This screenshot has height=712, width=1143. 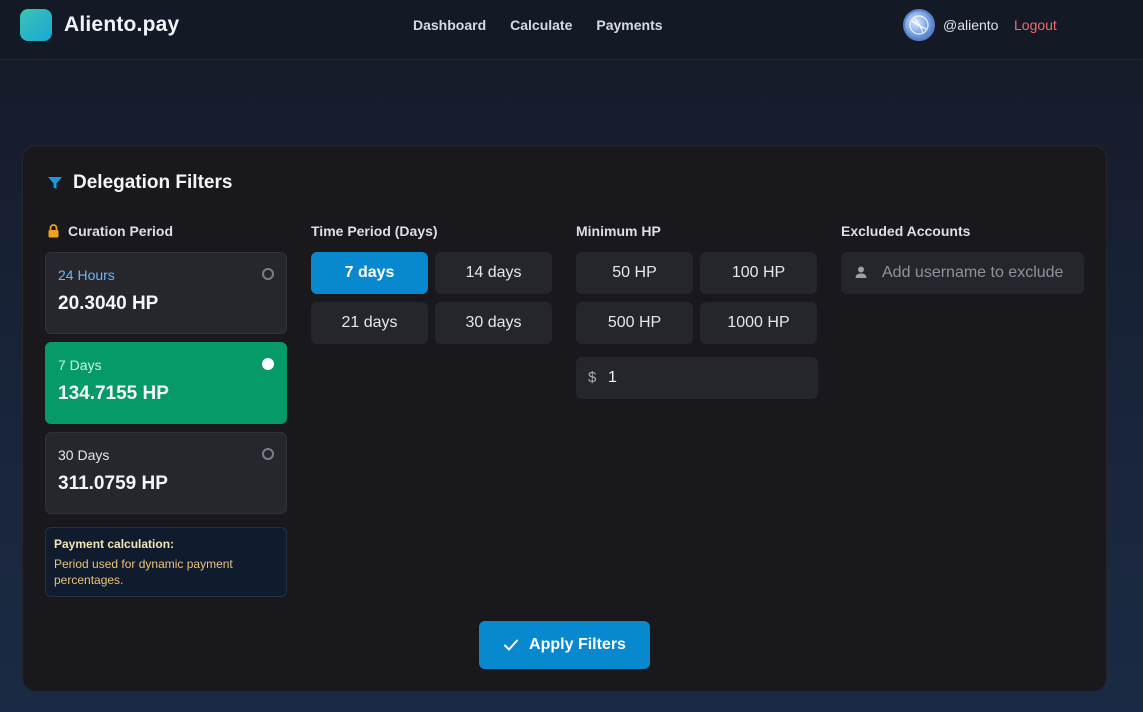 What do you see at coordinates (113, 393) in the screenshot?
I see `curation-option-value: 134.7155 HP` at bounding box center [113, 393].